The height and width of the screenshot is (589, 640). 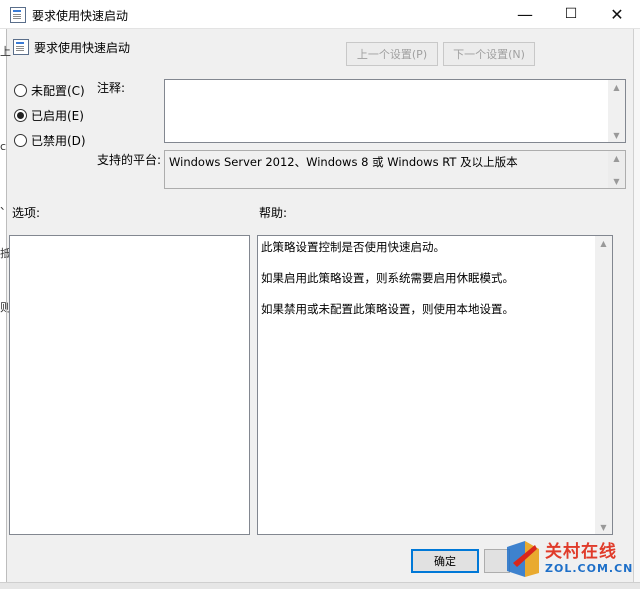 What do you see at coordinates (111, 88) in the screenshot?
I see `comment-label: 注释:` at bounding box center [111, 88].